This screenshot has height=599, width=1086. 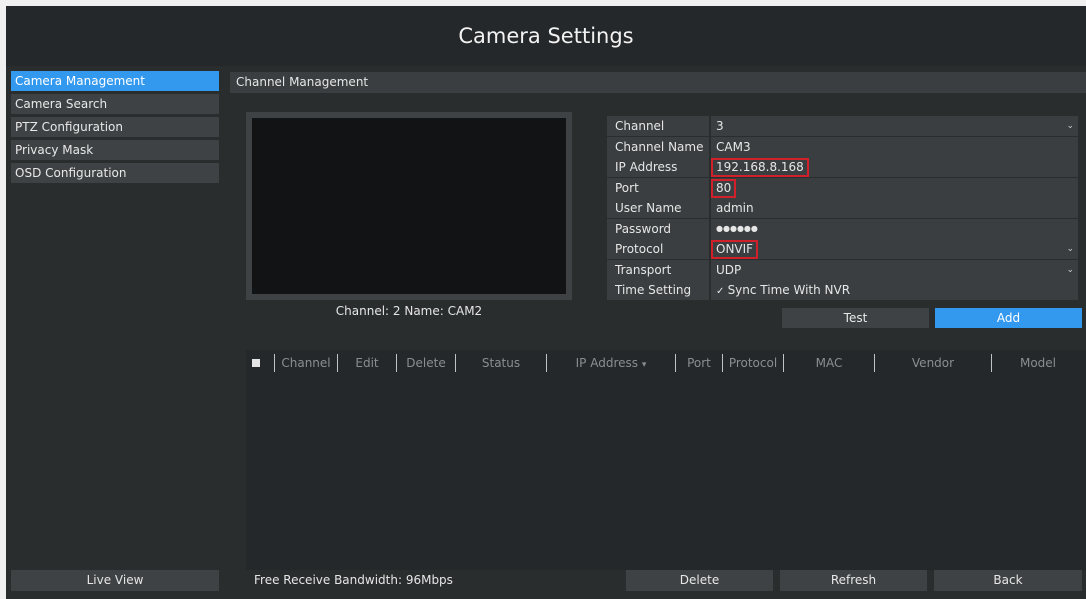 I want to click on select-all-checkbox, so click(x=256, y=363).